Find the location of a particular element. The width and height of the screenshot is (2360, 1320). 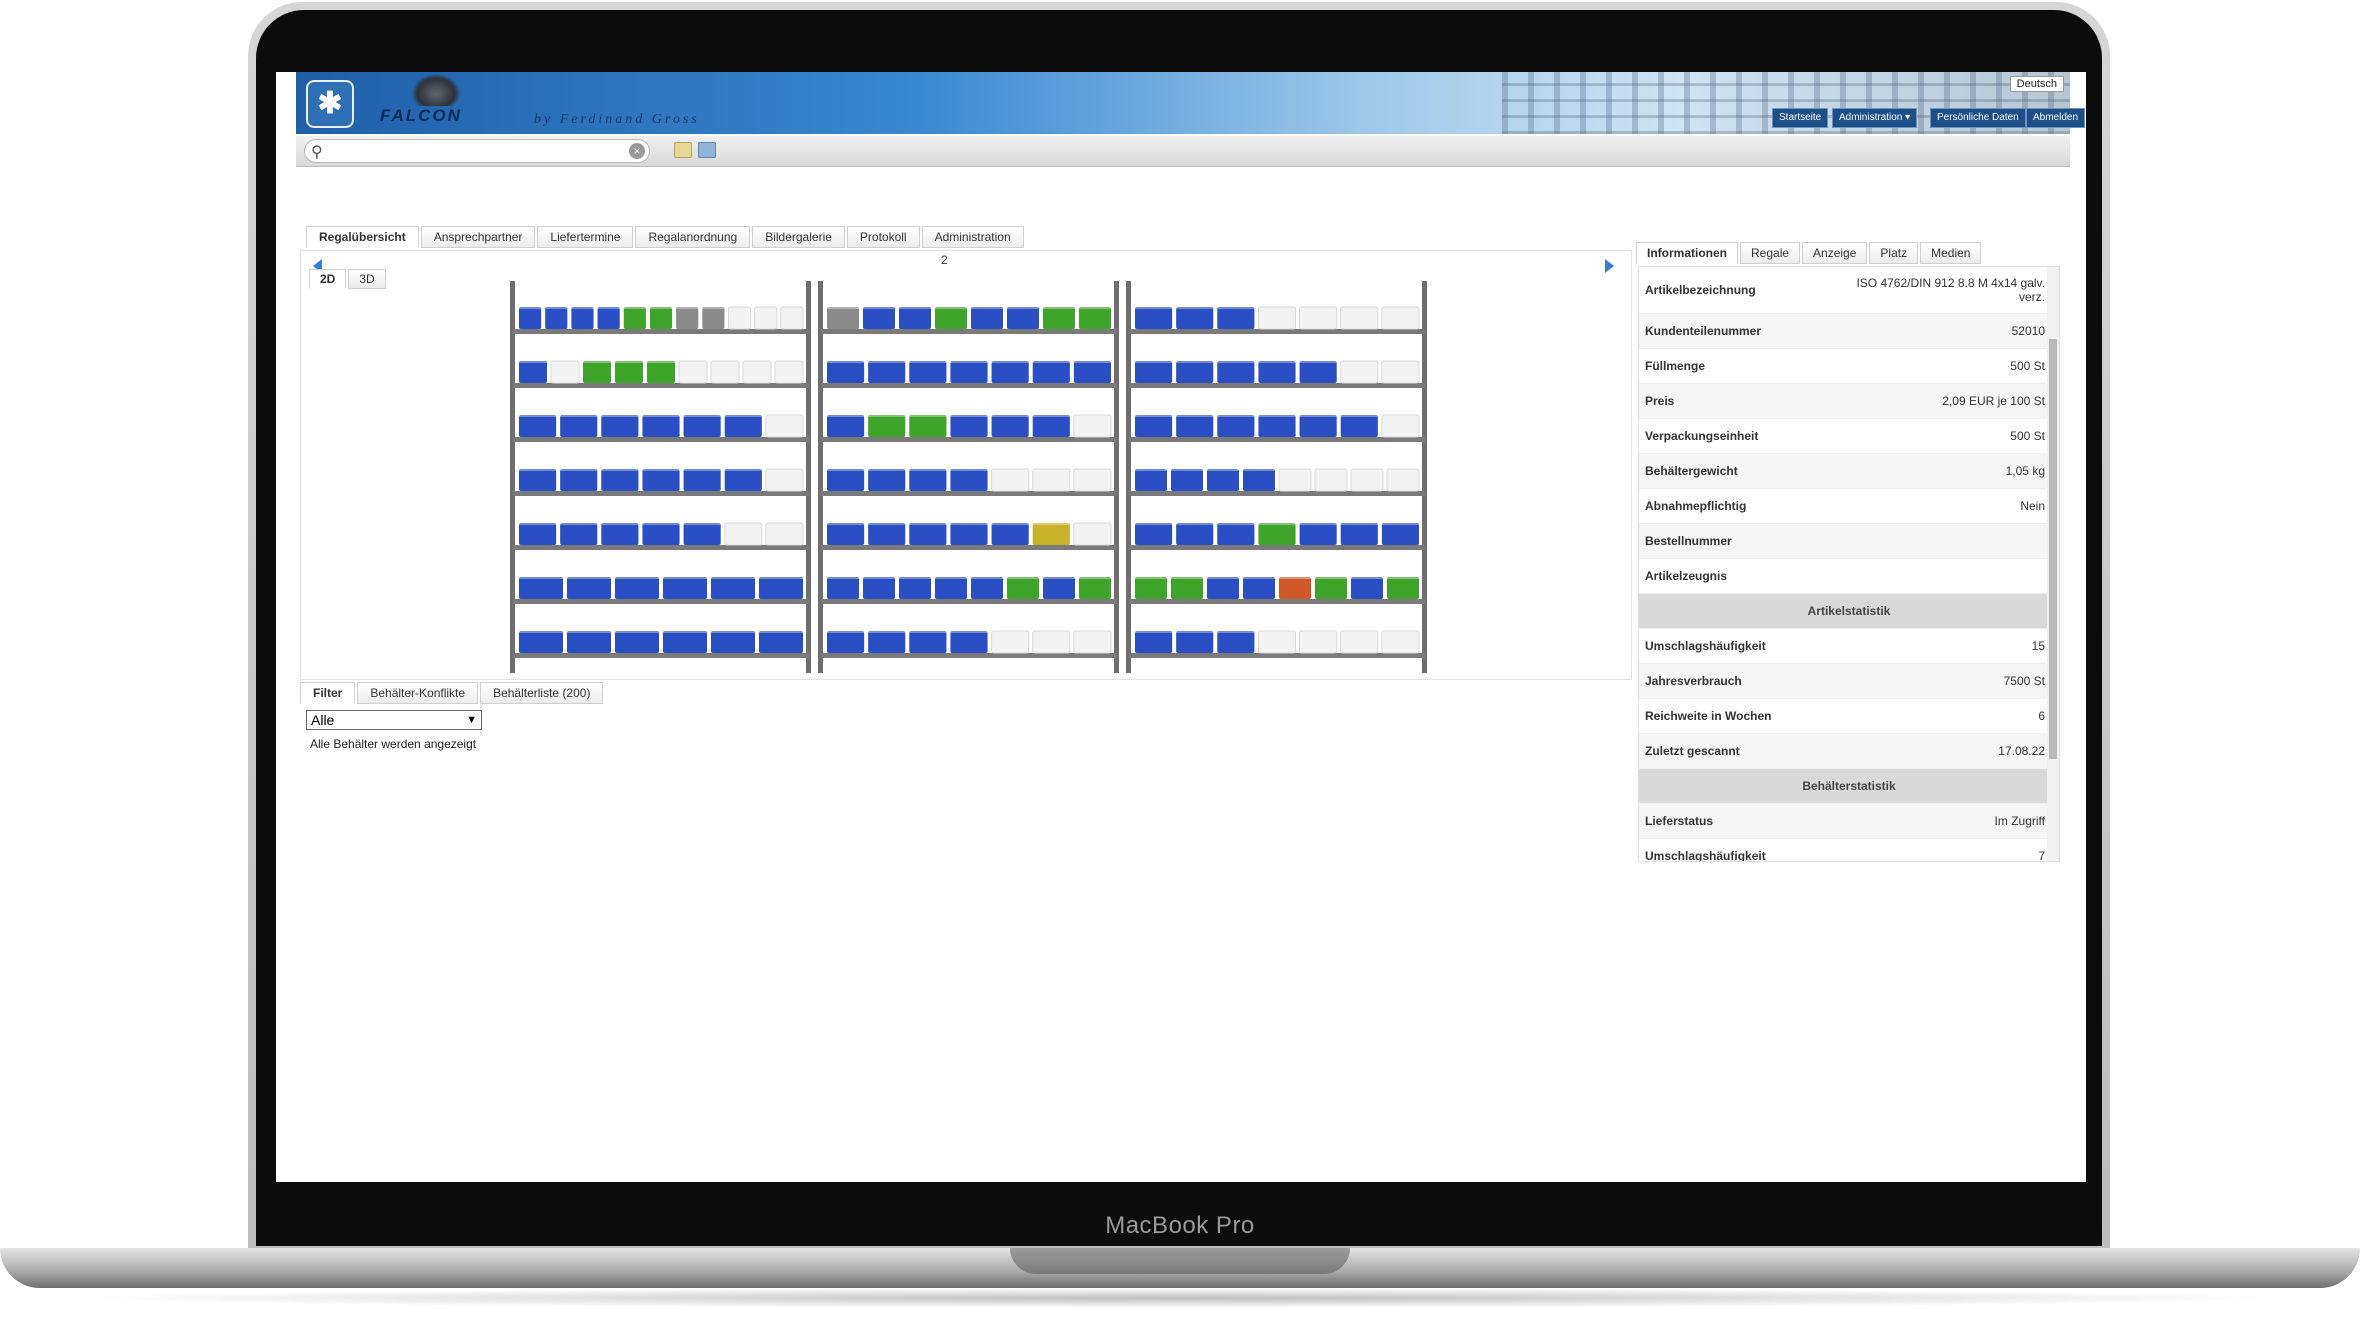

tab-regalanordnung: Regalanordnung is located at coordinates (693, 237).